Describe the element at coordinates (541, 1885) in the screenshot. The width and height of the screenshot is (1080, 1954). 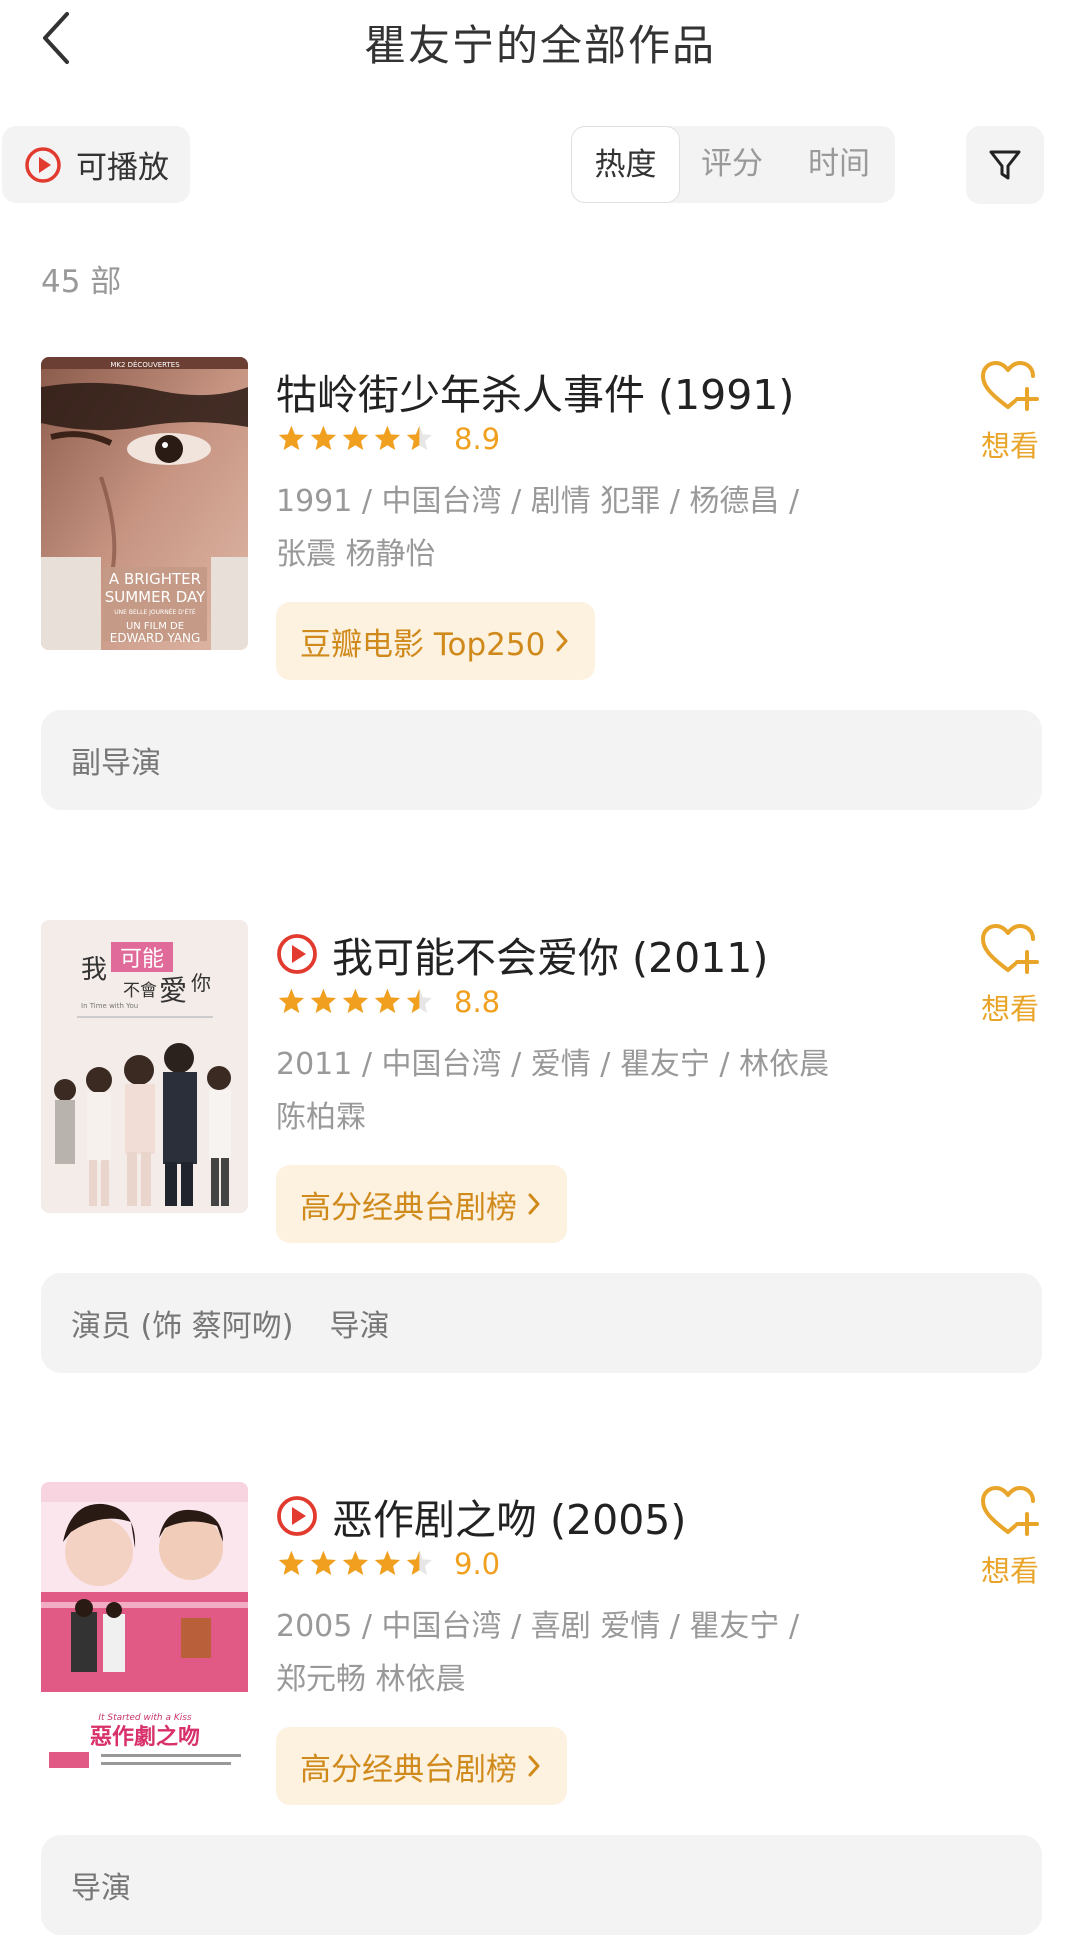
I see `role-bar: 导演` at that location.